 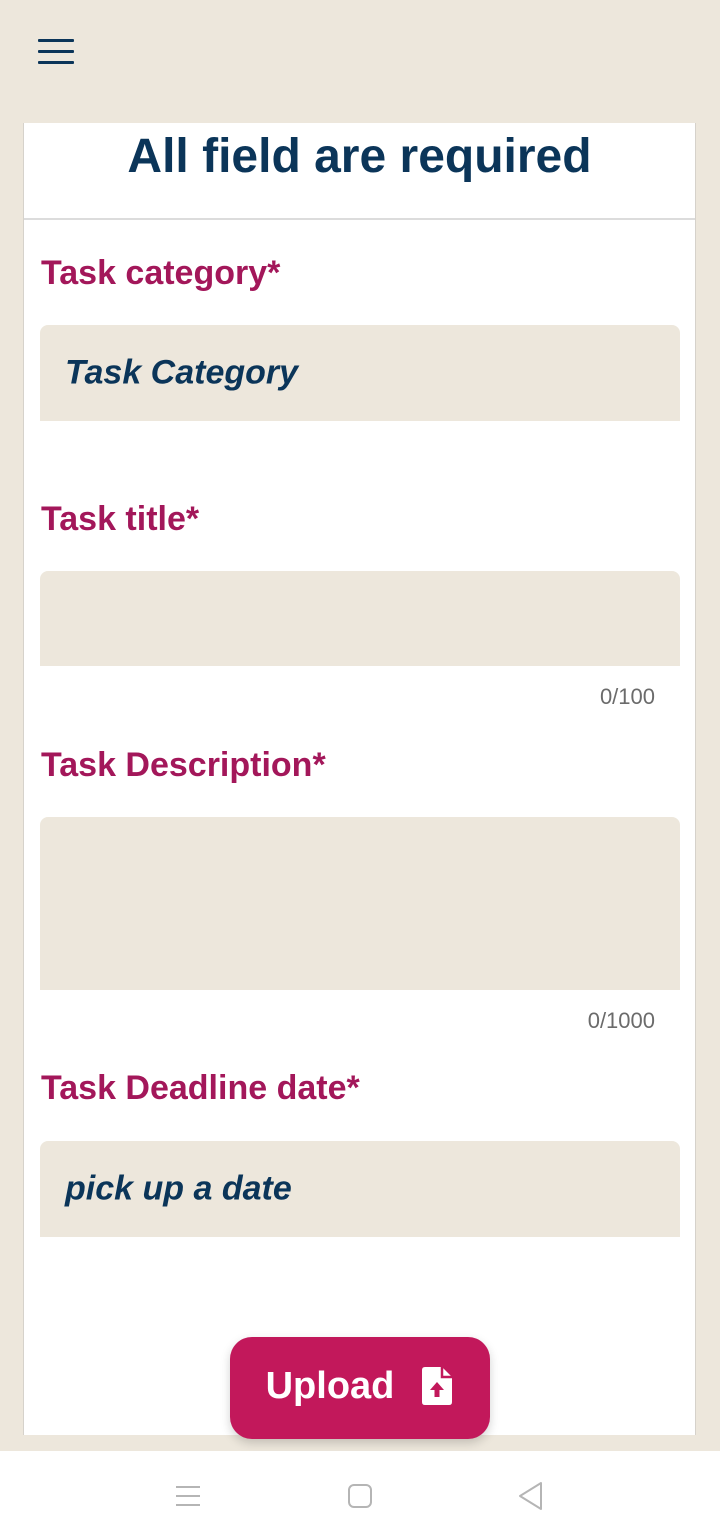 I want to click on task-deadline-value: pick up a date, so click(x=178, y=1188).